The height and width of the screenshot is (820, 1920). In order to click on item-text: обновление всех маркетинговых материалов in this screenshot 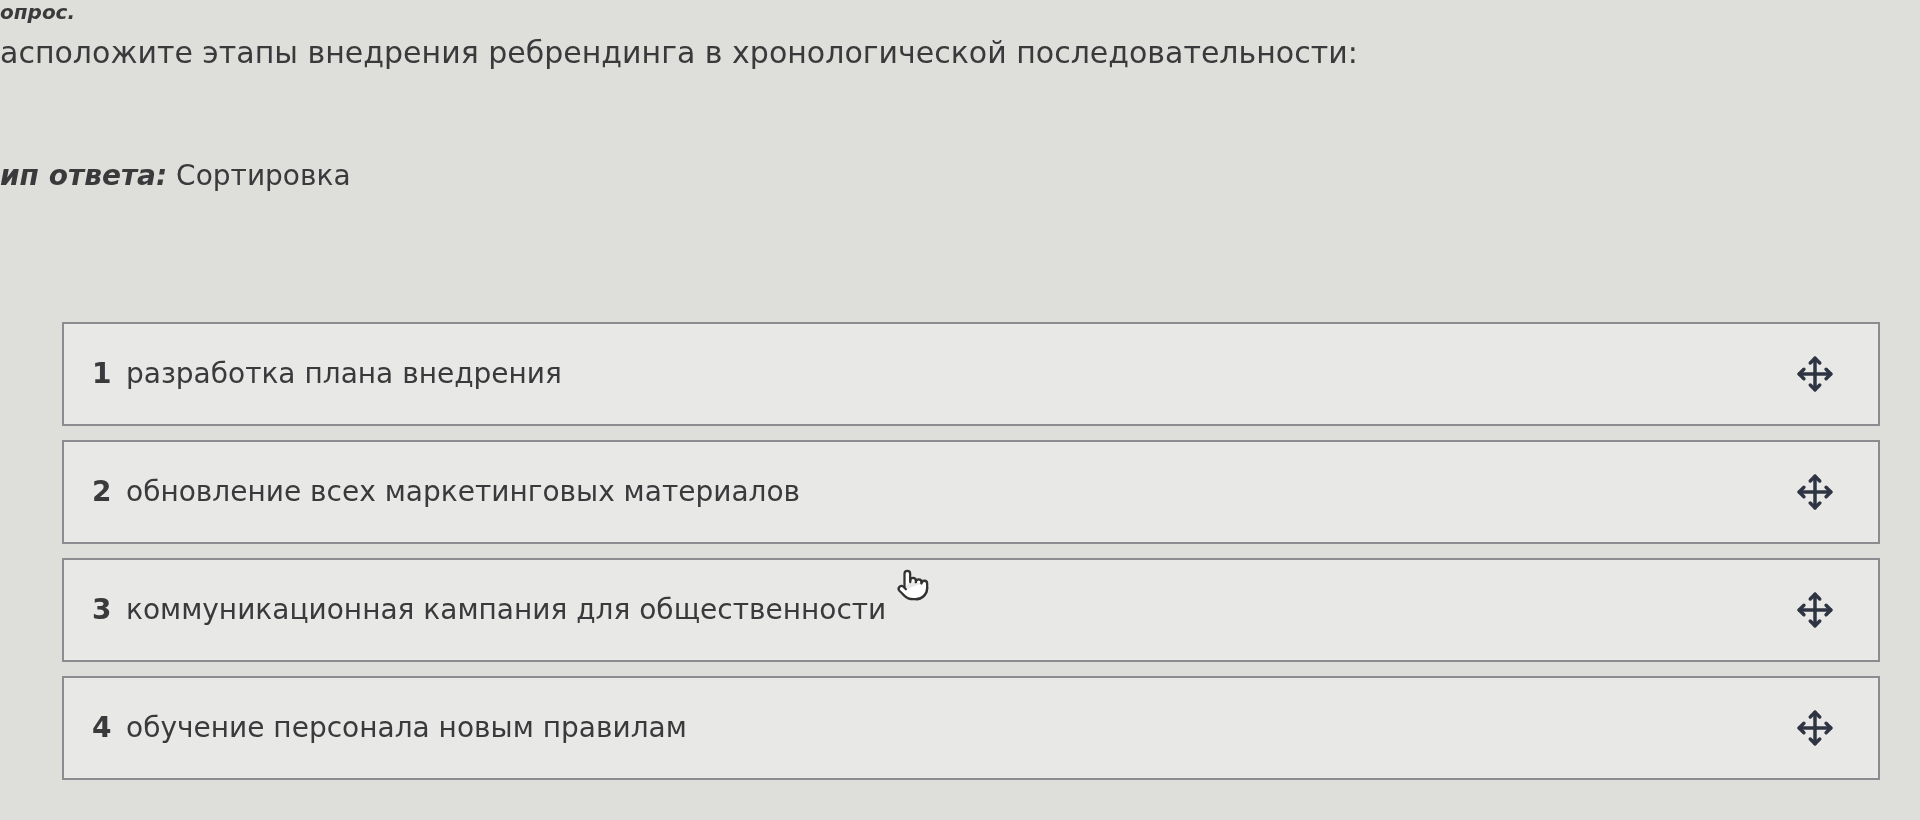, I will do `click(463, 492)`.